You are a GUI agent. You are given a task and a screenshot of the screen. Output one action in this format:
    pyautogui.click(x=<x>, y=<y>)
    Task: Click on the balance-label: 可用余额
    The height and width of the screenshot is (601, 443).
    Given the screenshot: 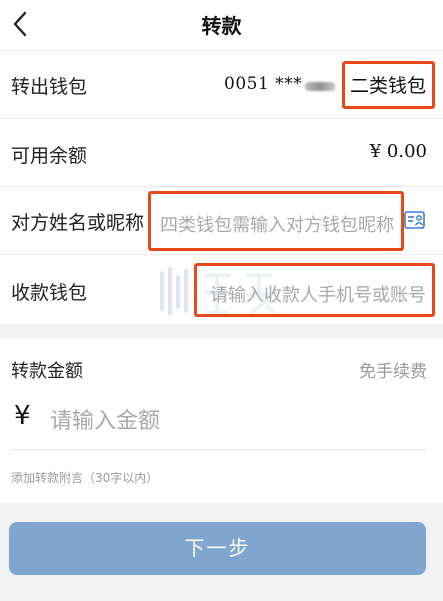 What is the action you would take?
    pyautogui.click(x=49, y=156)
    